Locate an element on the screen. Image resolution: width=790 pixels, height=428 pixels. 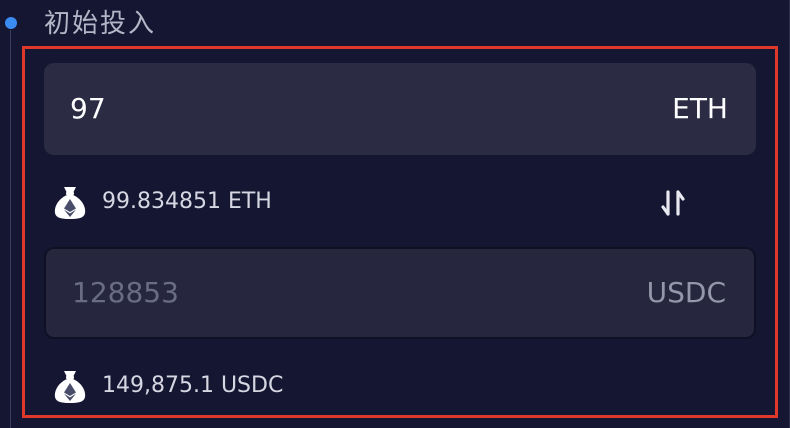
eth-balance: 99.834851 ETH is located at coordinates (161, 202).